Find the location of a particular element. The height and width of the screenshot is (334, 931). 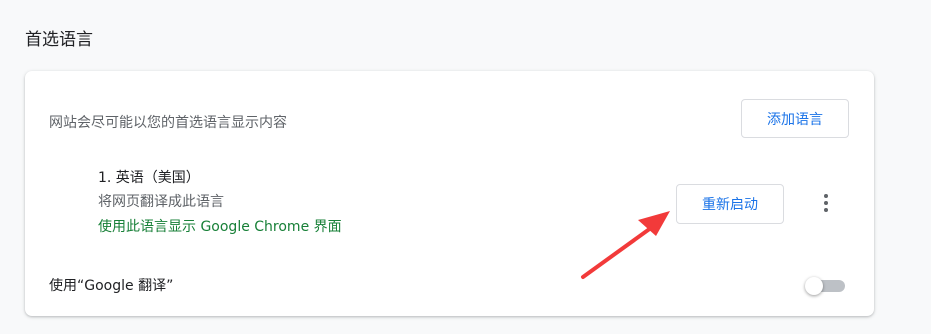

more-vert-icon-glyph is located at coordinates (826, 203).